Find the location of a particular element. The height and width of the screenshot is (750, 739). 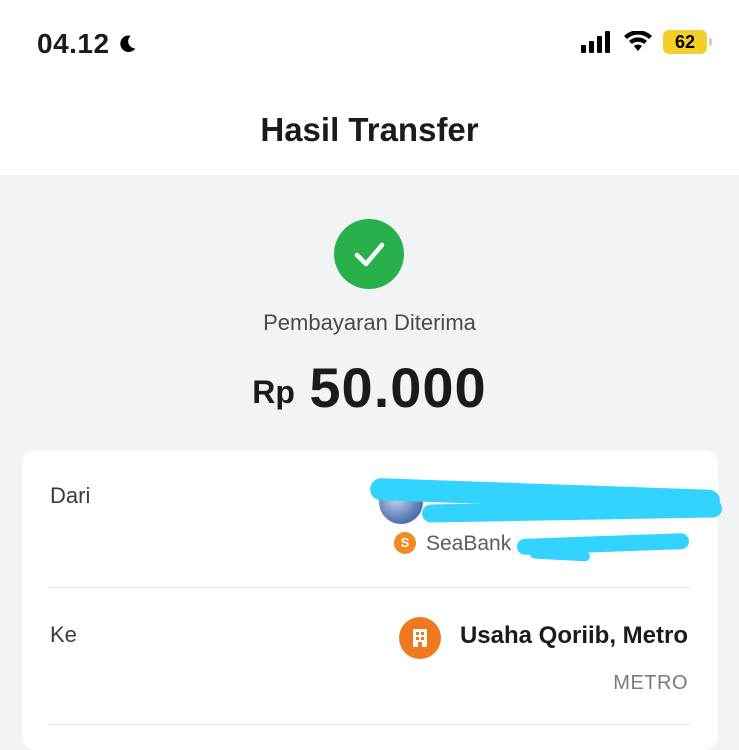

amount-value: 50.000 is located at coordinates (398, 387).